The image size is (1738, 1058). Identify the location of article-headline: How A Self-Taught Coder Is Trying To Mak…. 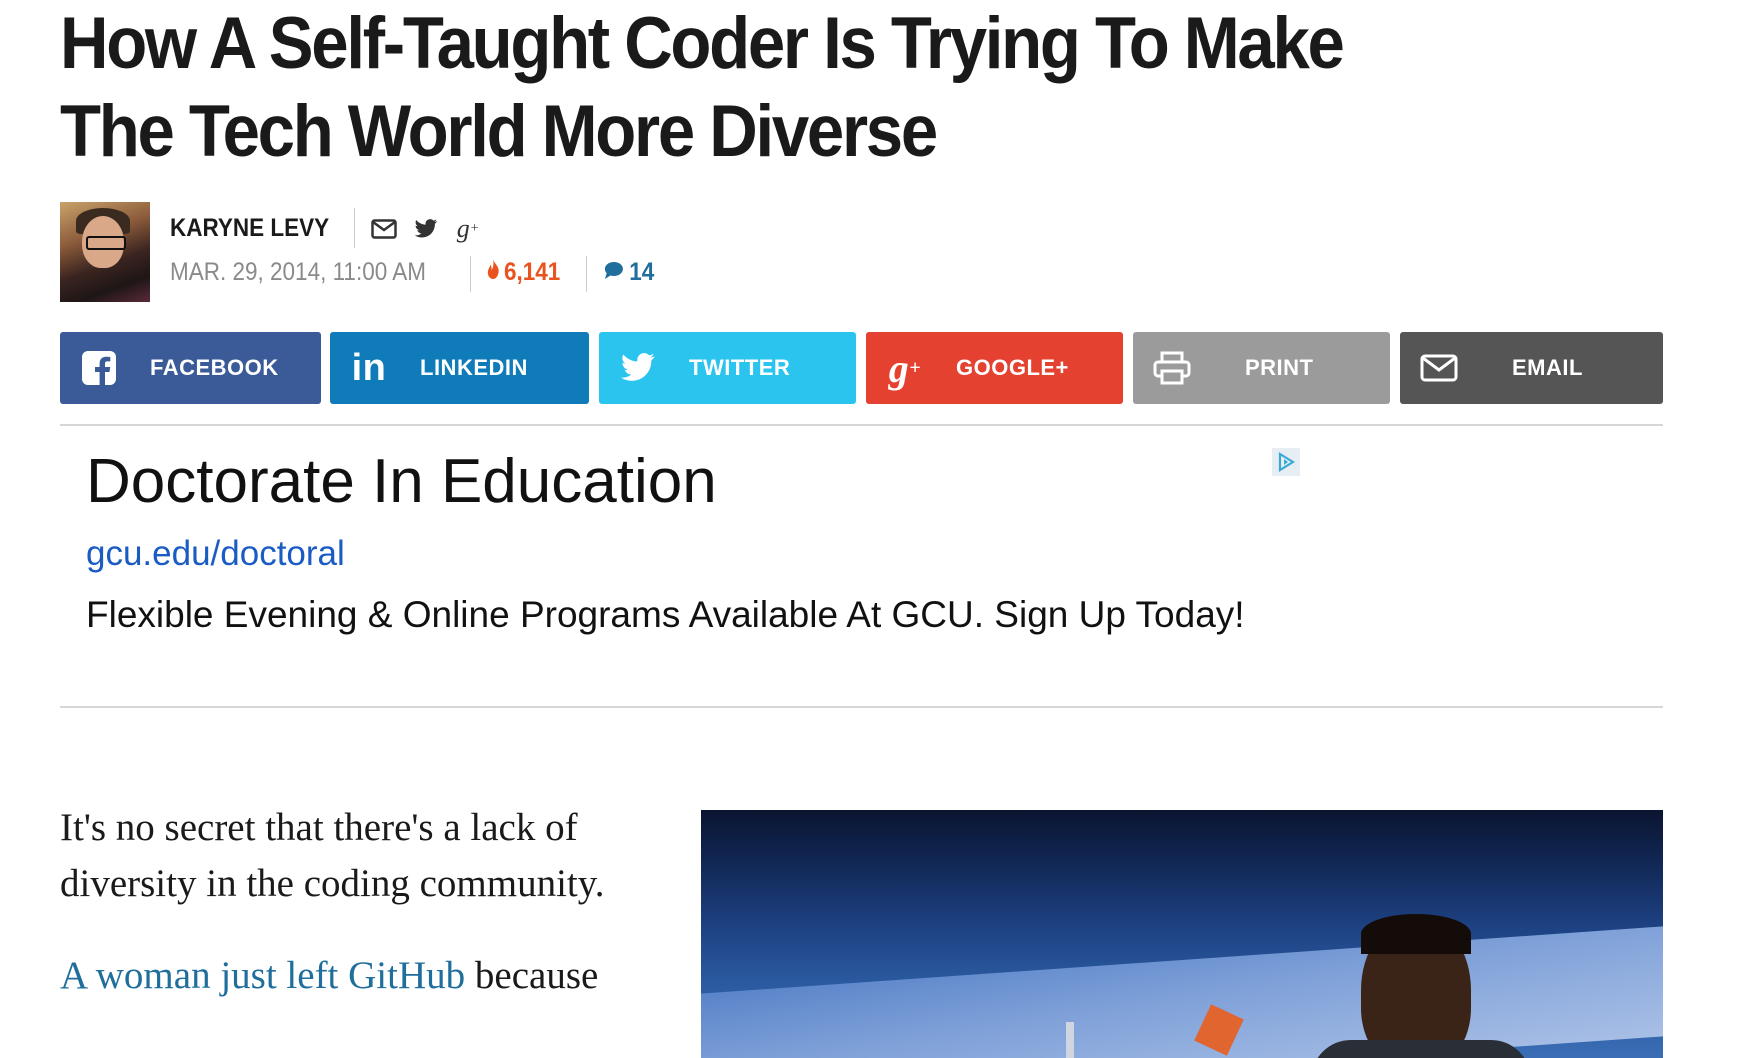
(702, 87).